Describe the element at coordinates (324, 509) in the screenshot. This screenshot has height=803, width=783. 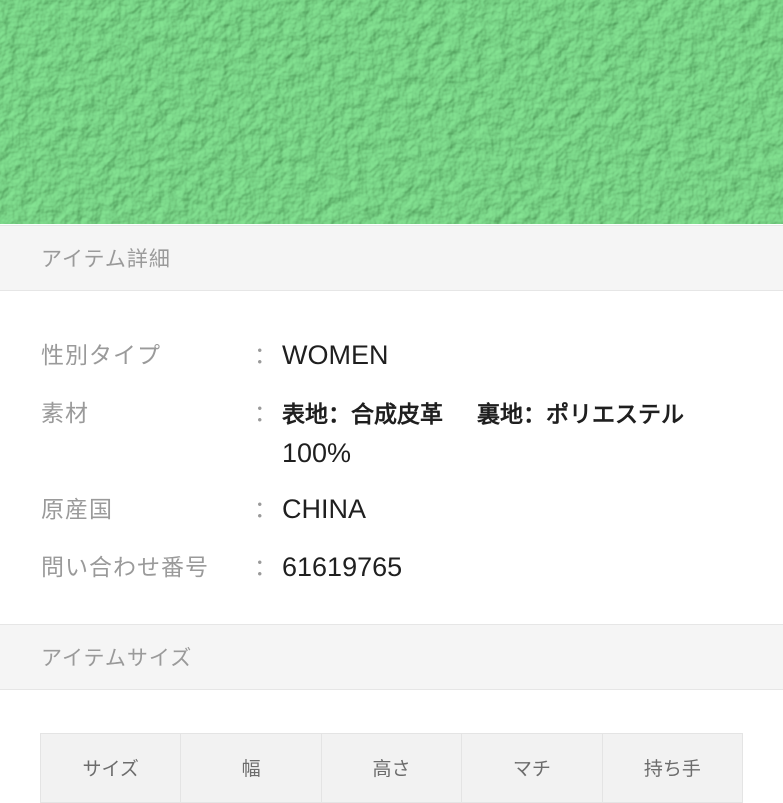
I see `country-of-origin-value: CHINA` at that location.